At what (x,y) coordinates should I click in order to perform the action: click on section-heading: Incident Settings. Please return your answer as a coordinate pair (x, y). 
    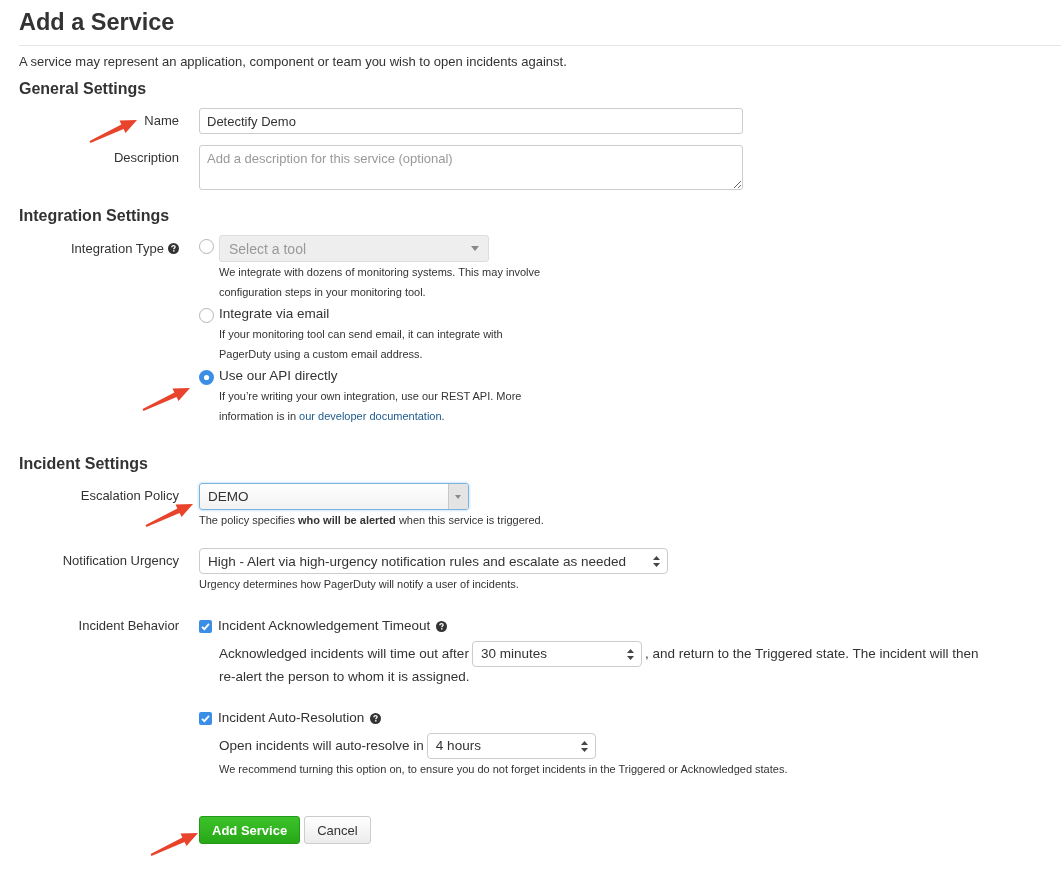
    Looking at the image, I should click on (83, 464).